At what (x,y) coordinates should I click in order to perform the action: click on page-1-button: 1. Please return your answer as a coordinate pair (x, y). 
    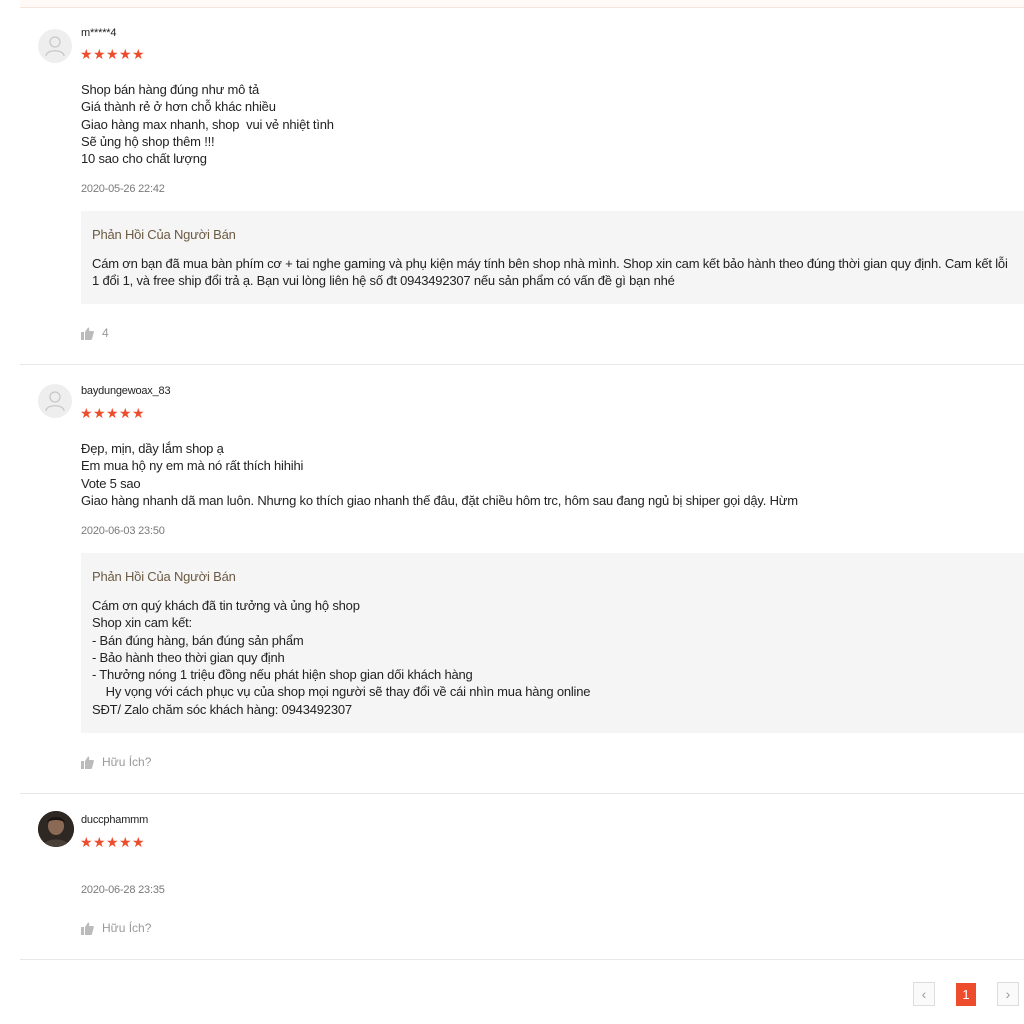
    Looking at the image, I should click on (966, 994).